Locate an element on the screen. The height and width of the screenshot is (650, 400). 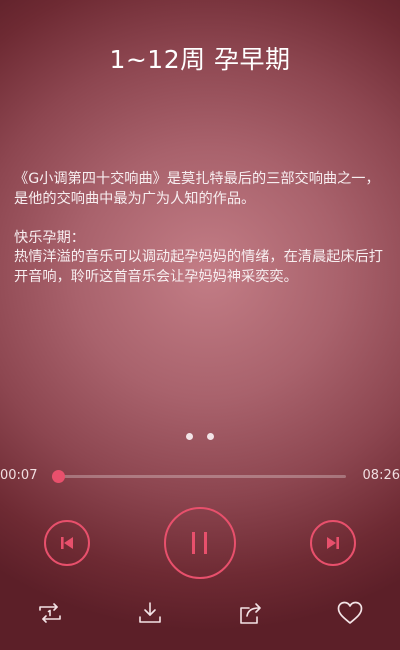
repeat-mode-button is located at coordinates (50, 613).